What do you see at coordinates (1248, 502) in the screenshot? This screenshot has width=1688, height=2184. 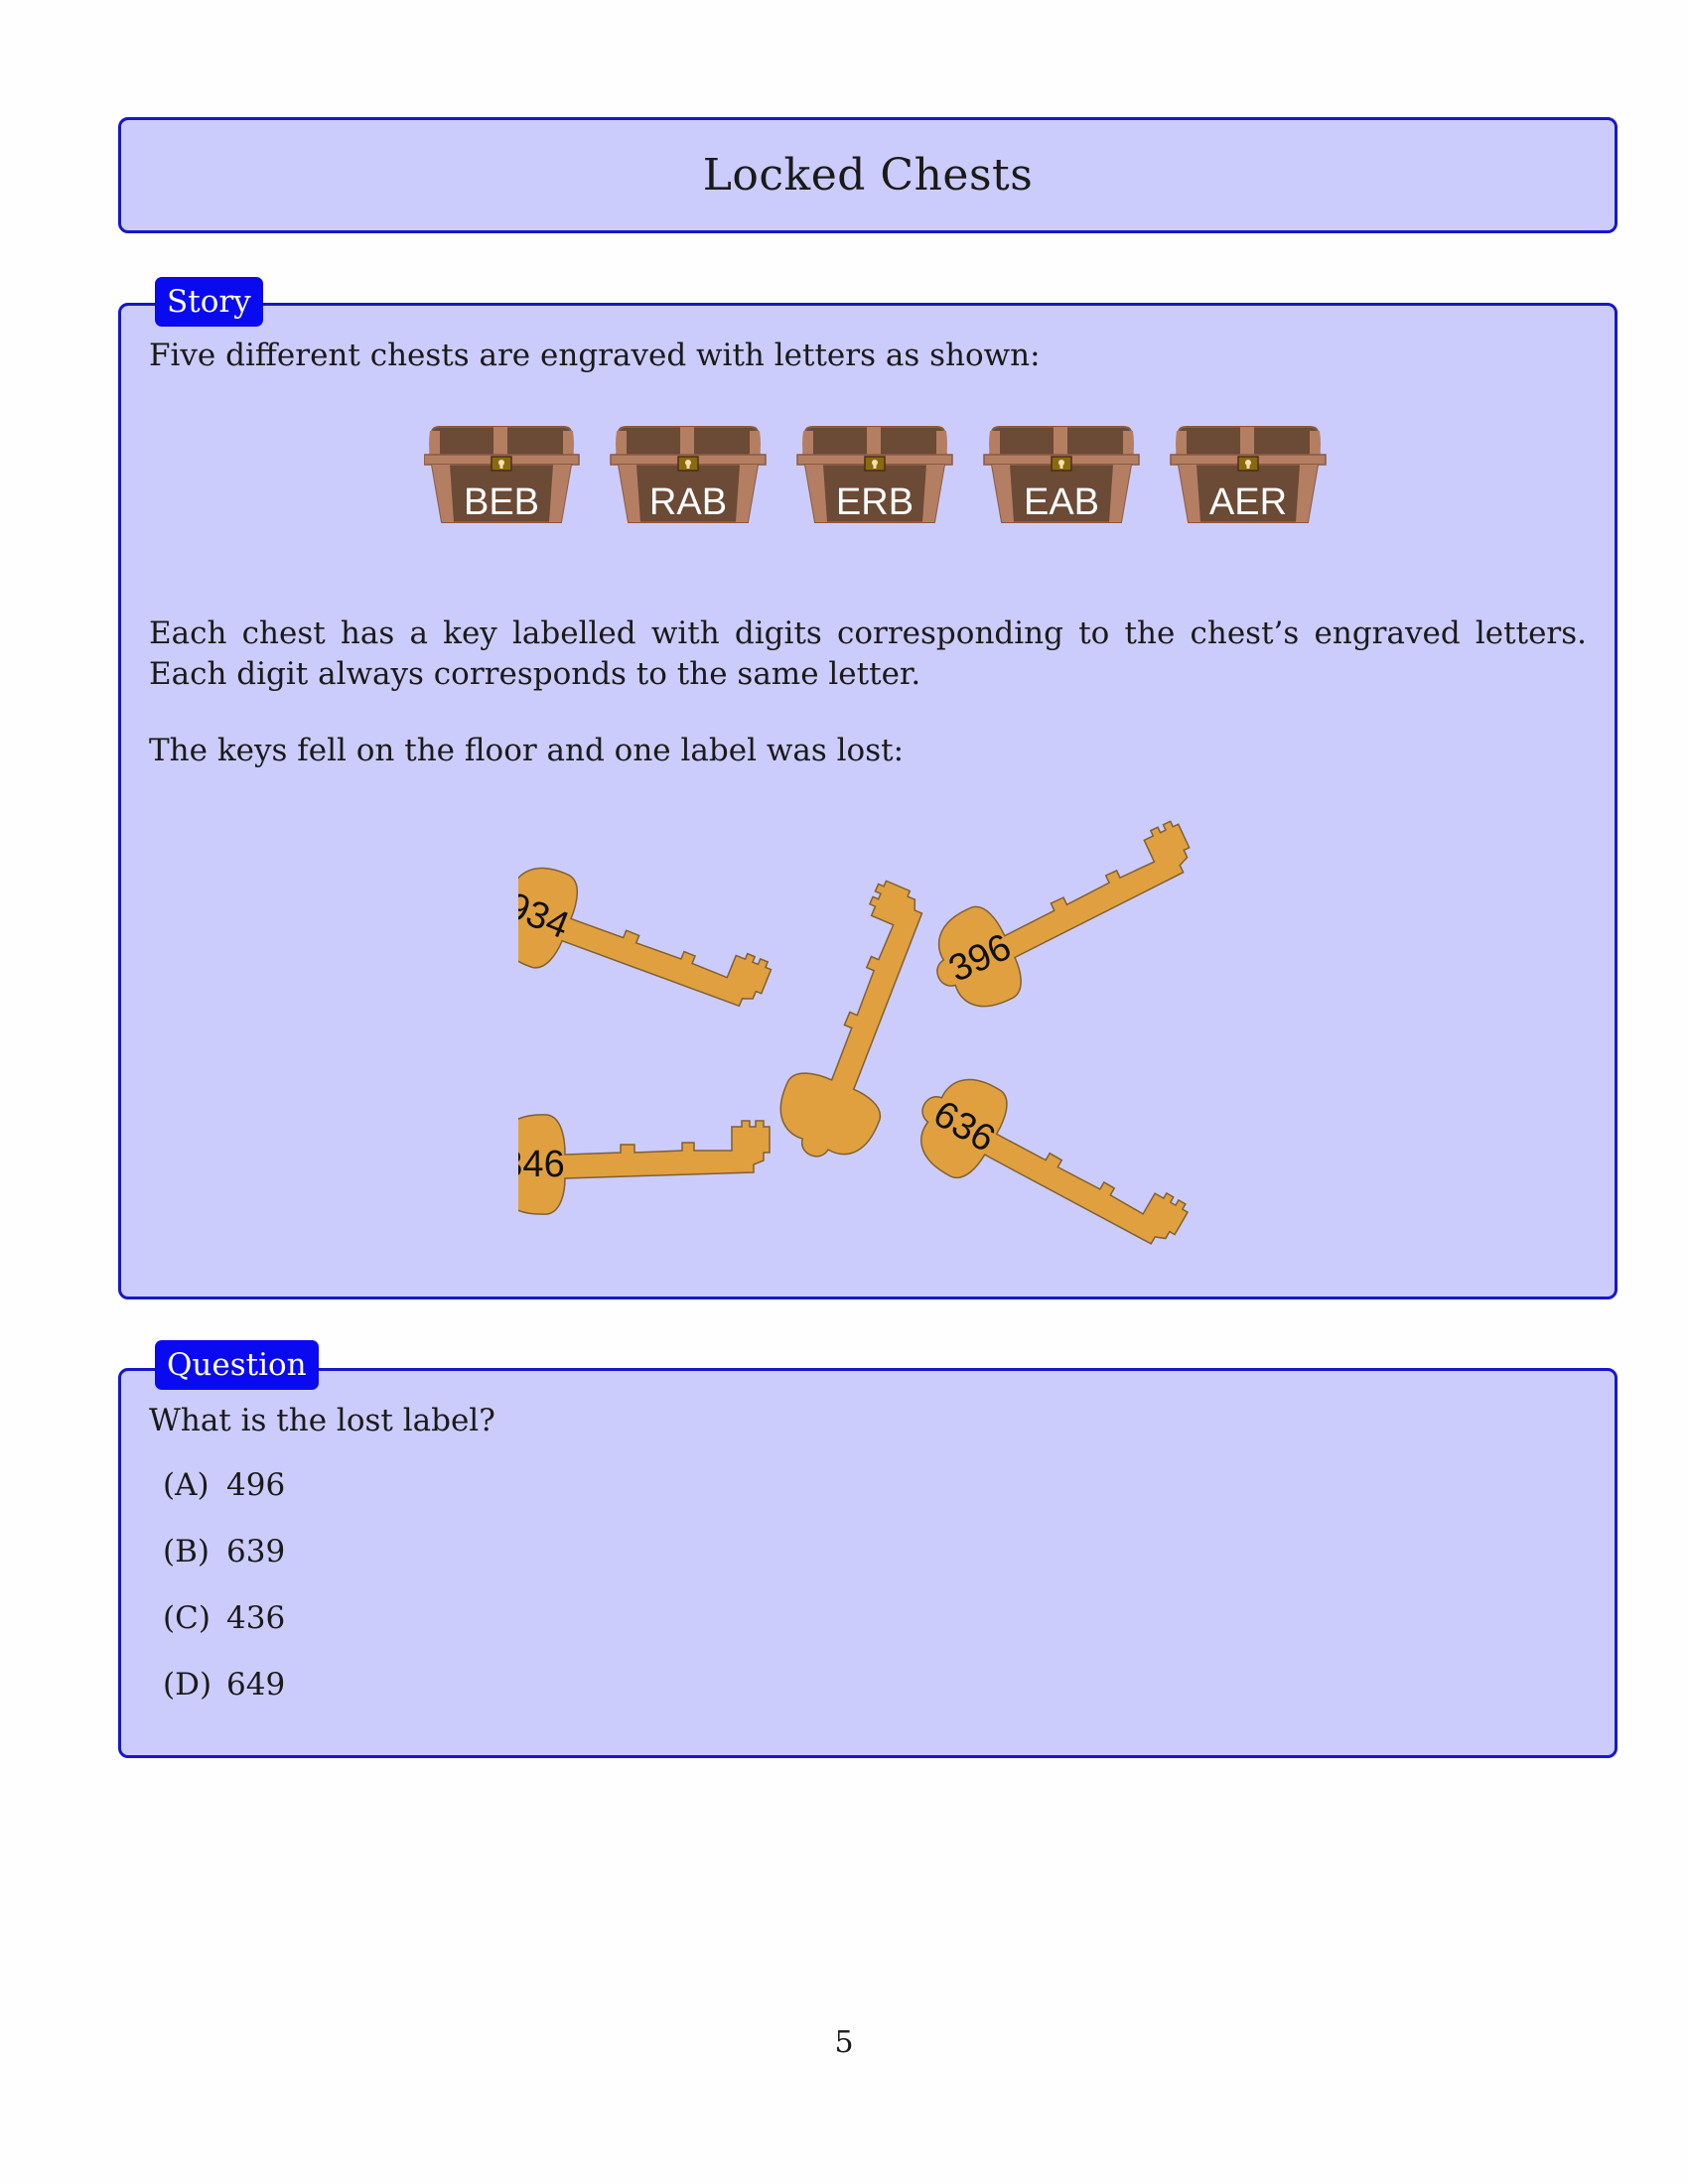 I see `chest-5-label: AER` at bounding box center [1248, 502].